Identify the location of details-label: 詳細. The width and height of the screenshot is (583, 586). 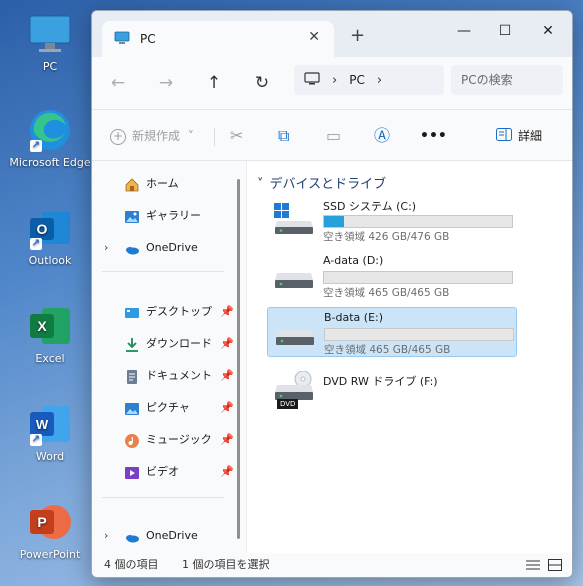
(530, 136).